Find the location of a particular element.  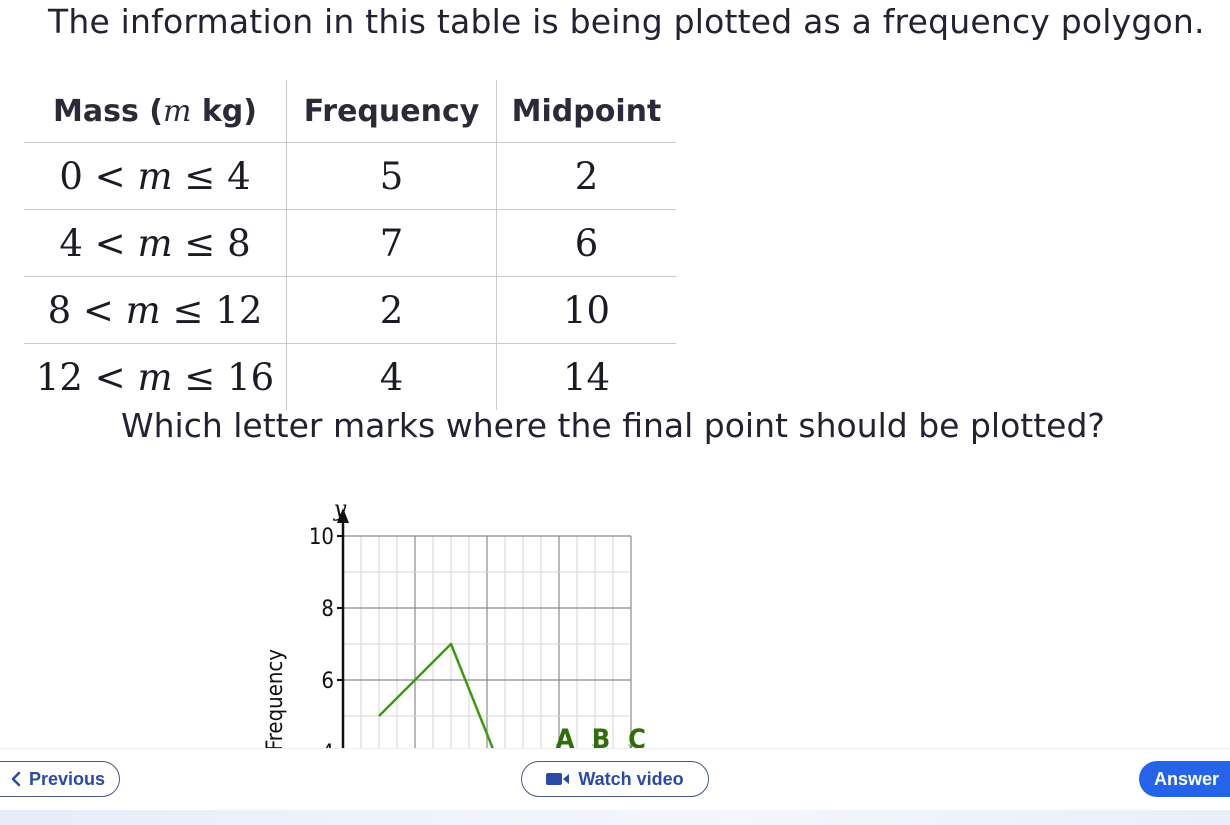

video-camera-icon is located at coordinates (558, 779).